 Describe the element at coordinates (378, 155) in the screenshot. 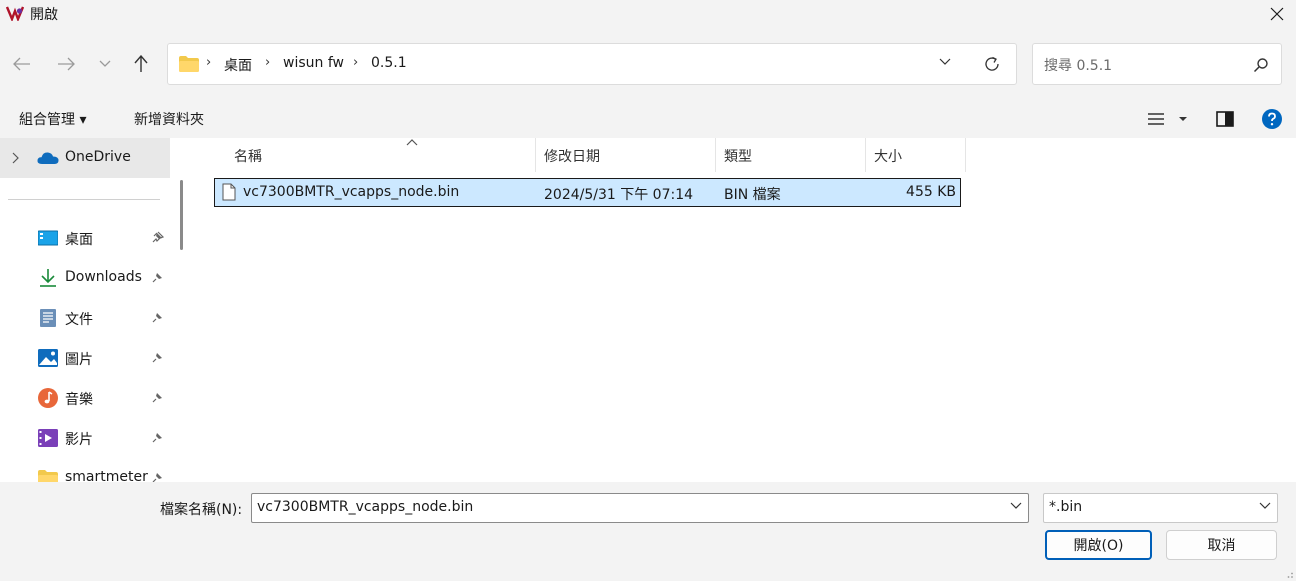

I see `column-header-name: 名稱` at that location.